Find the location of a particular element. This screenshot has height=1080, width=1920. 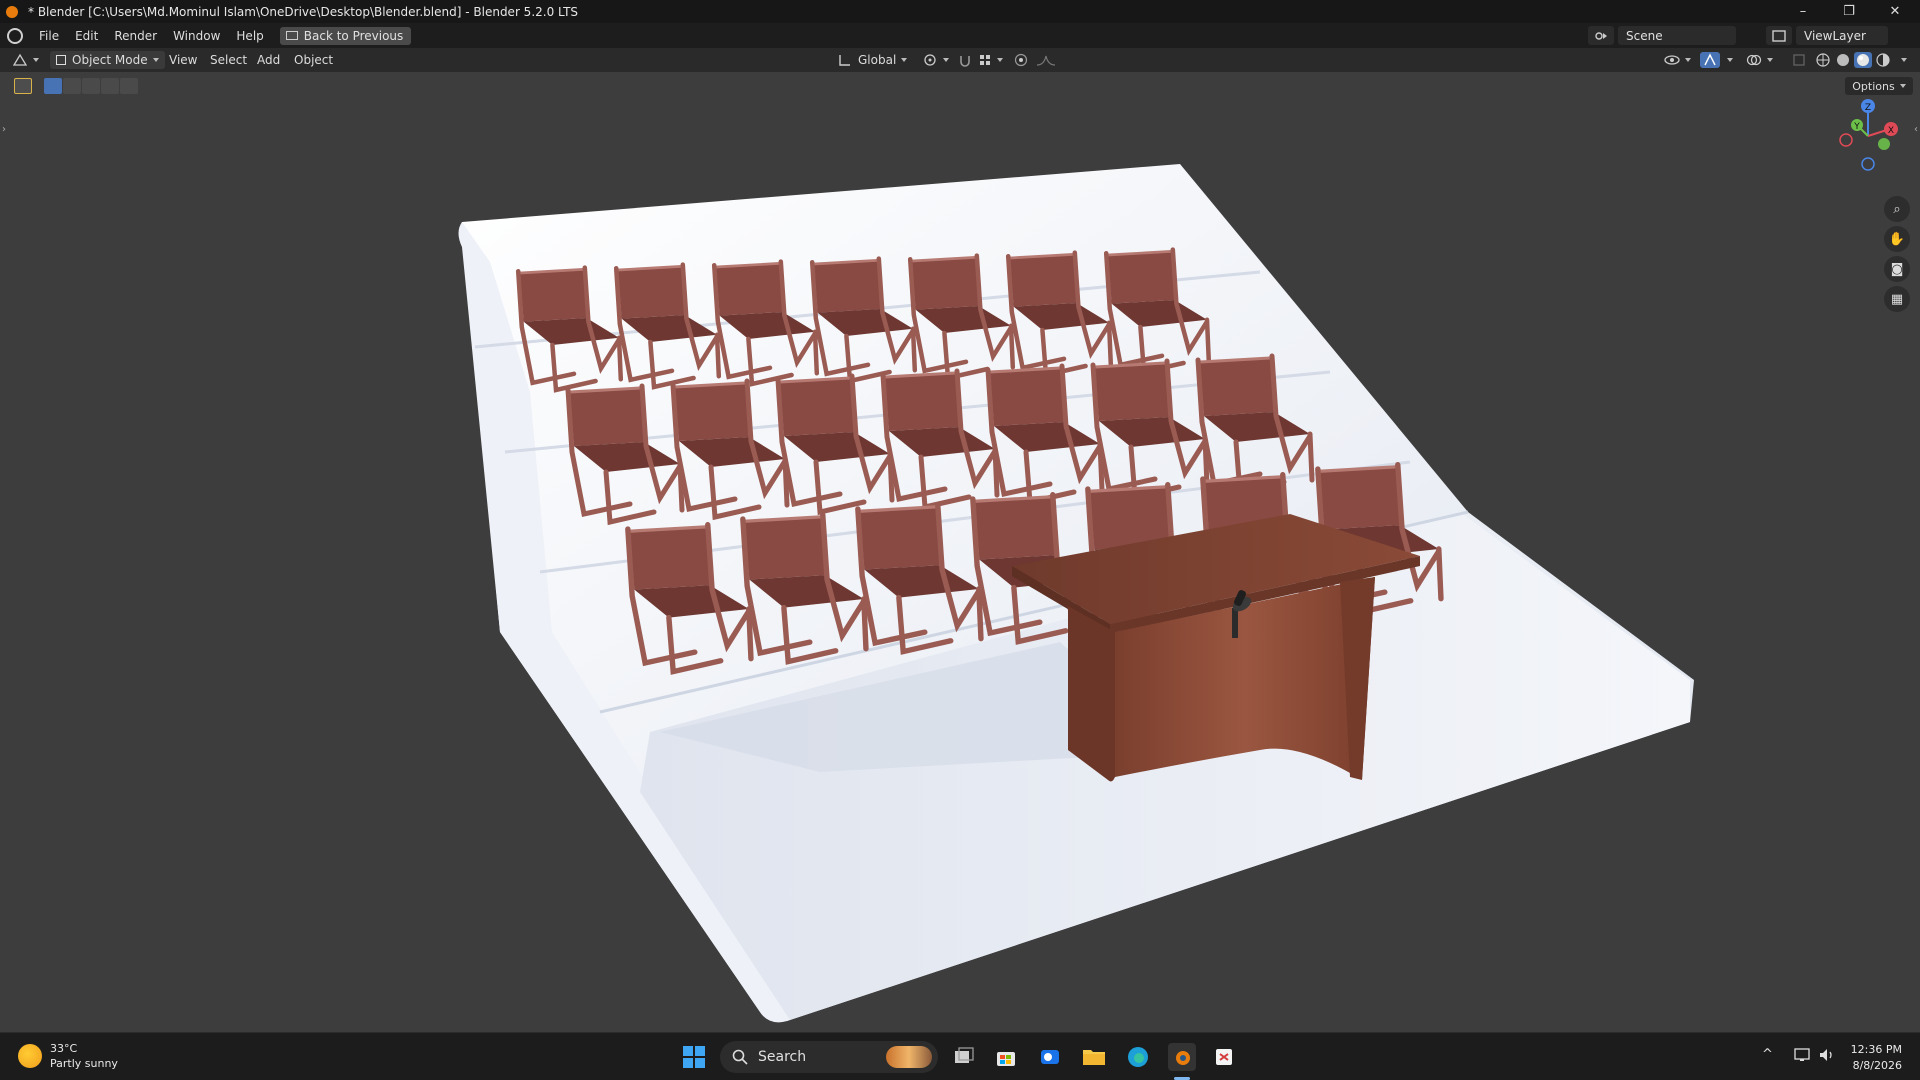

back-to-previous-label: Back to Previous is located at coordinates (353, 35).